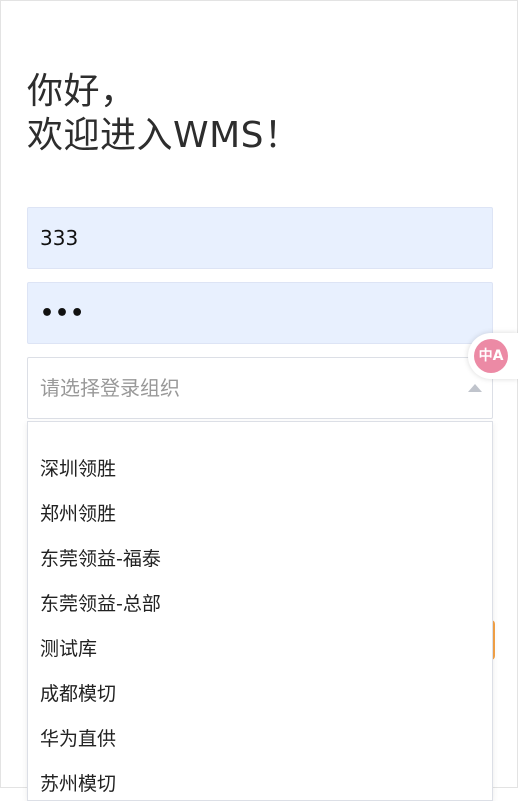  I want to click on organization-option: 东莞领益-福泰, so click(260, 559).